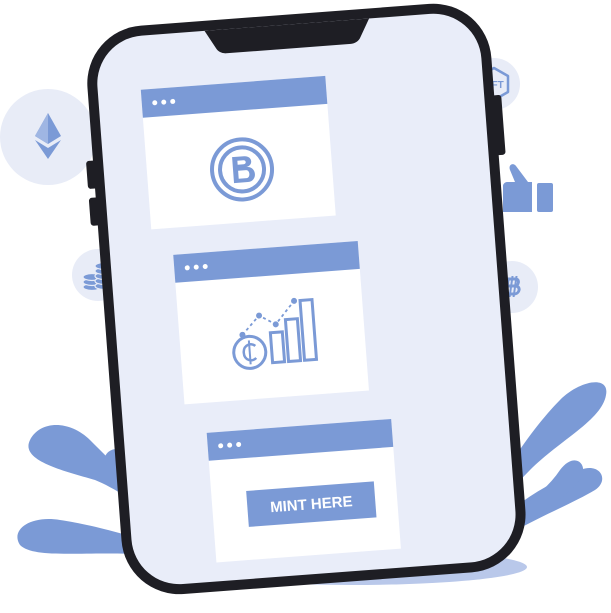  What do you see at coordinates (303, 490) in the screenshot?
I see `mint-card: MINT HERE` at bounding box center [303, 490].